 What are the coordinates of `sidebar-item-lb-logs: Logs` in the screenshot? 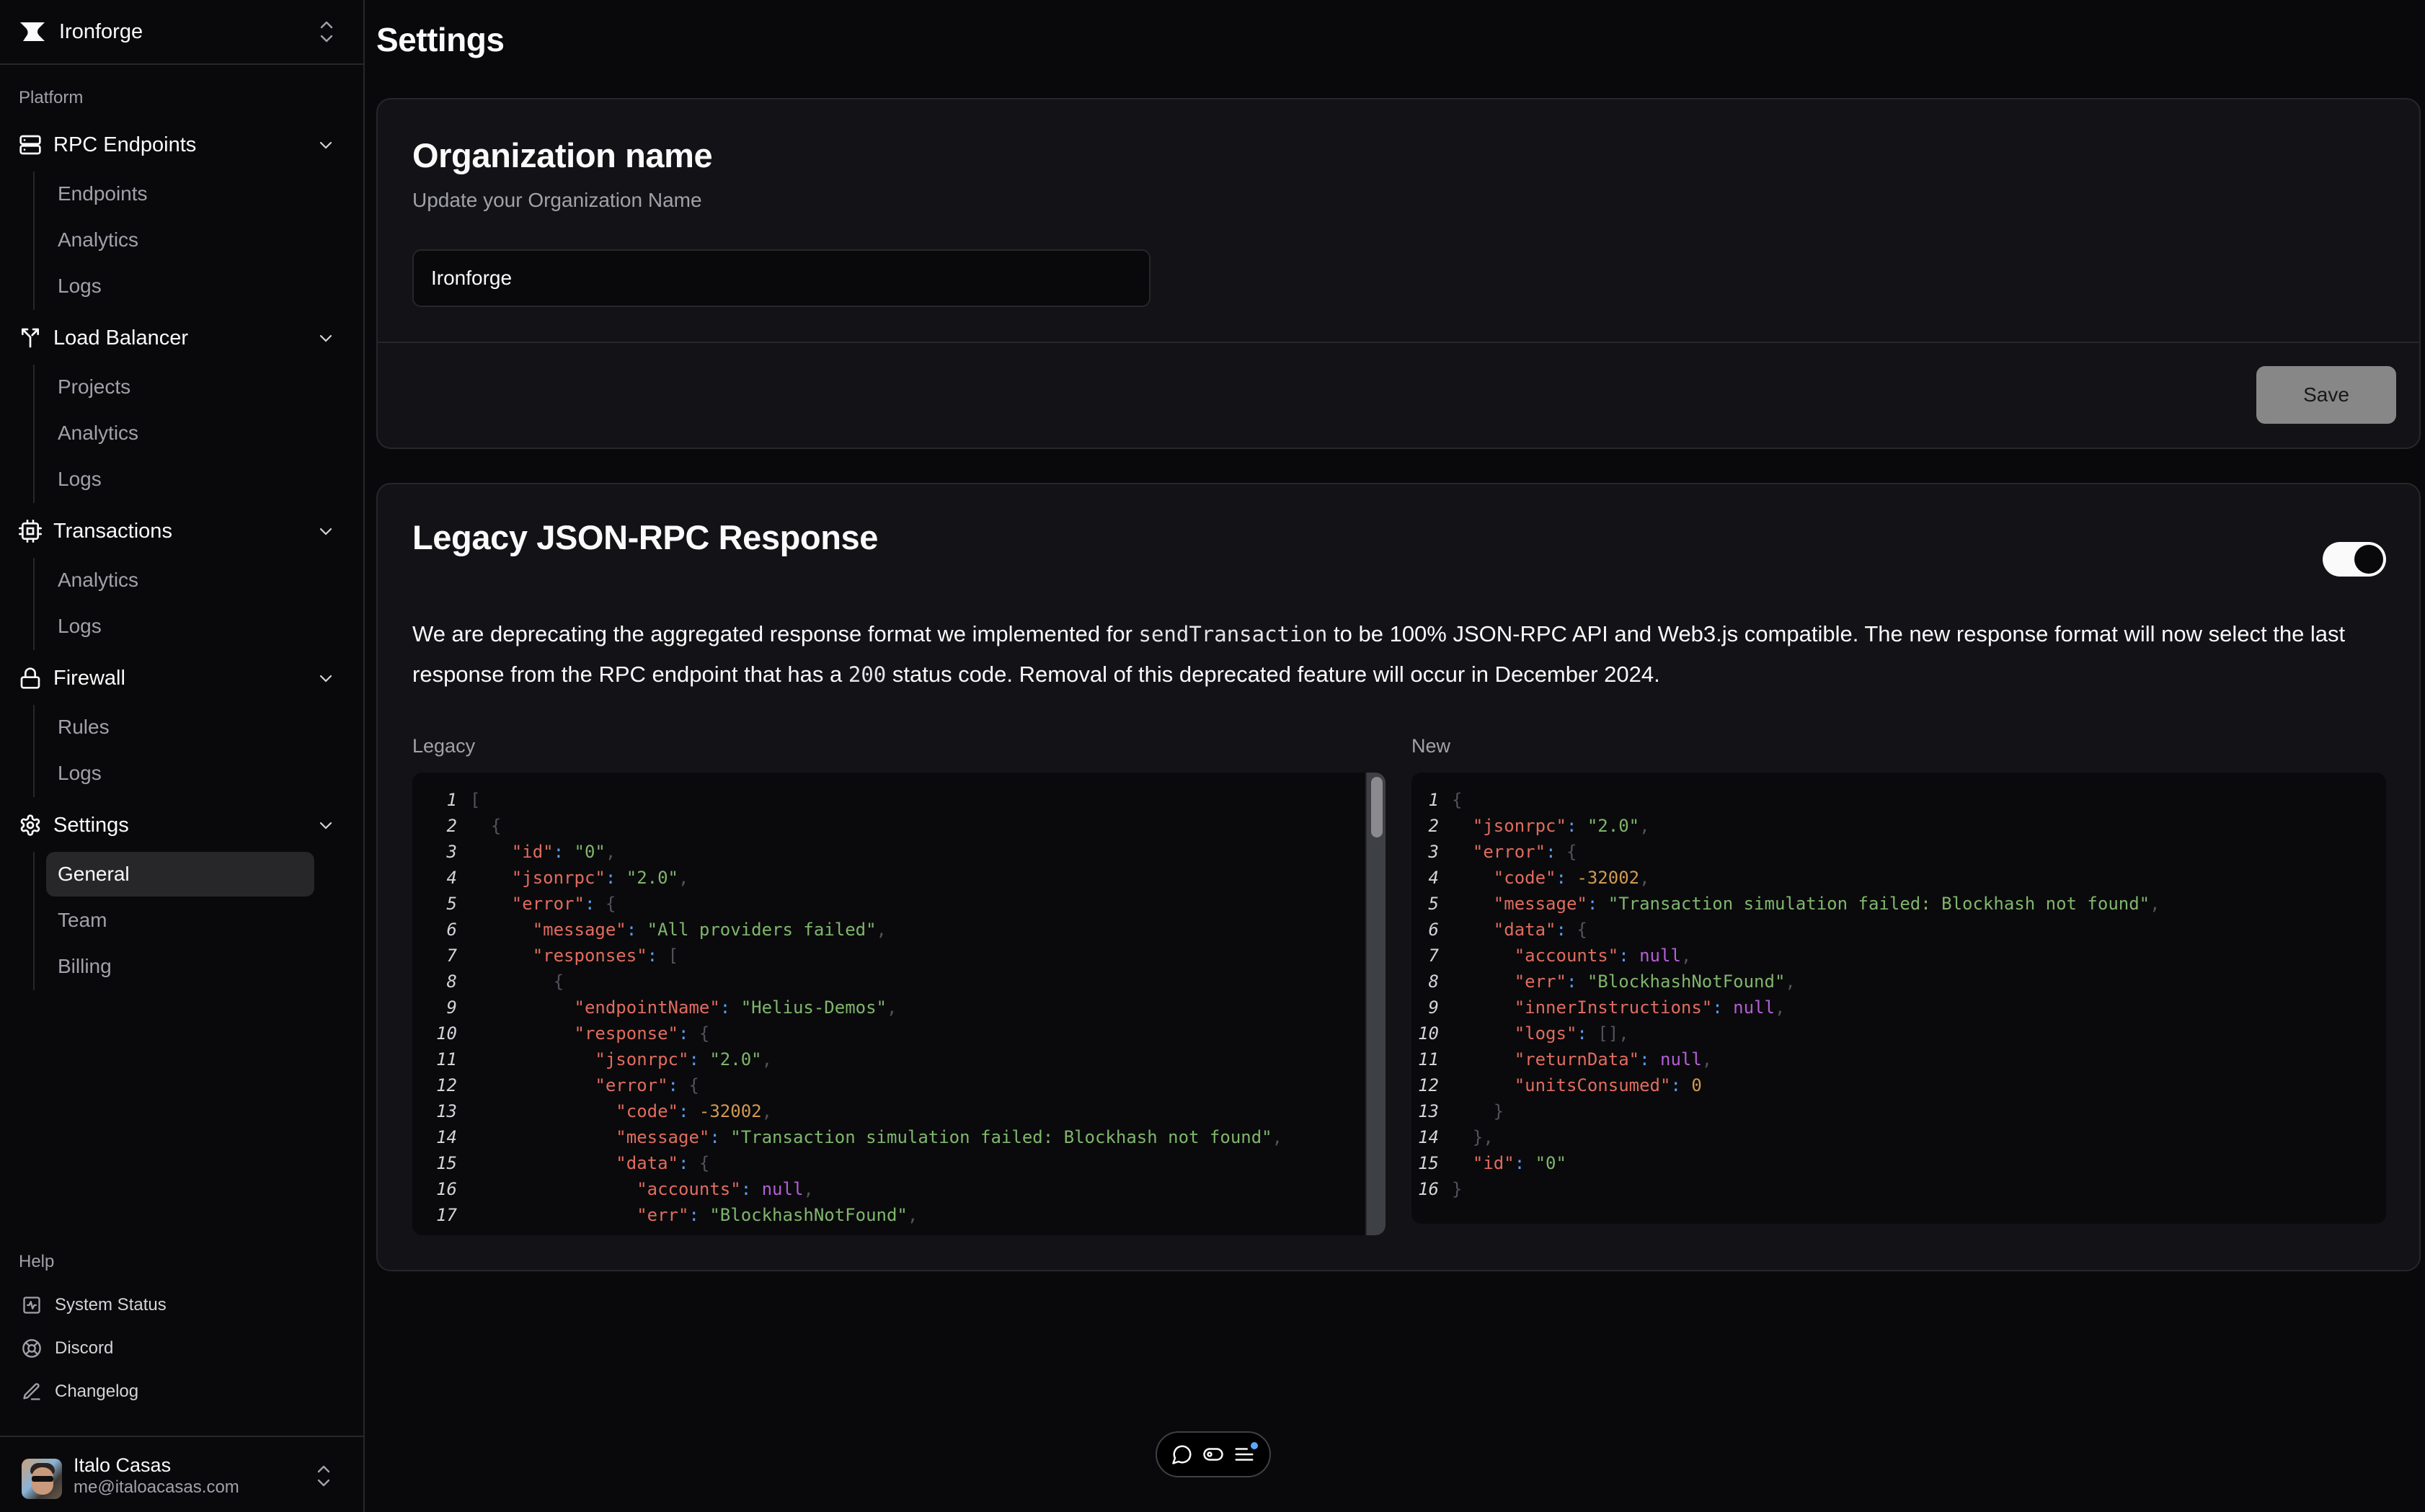 It's located at (180, 480).